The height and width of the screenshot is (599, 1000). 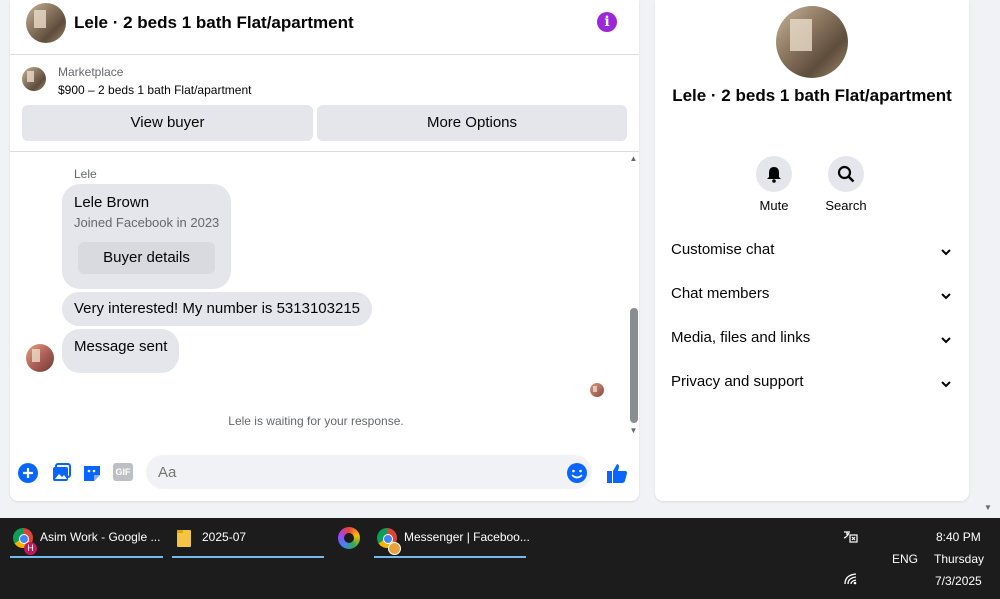 What do you see at coordinates (121, 351) in the screenshot?
I see `message-bubble: Message sent` at bounding box center [121, 351].